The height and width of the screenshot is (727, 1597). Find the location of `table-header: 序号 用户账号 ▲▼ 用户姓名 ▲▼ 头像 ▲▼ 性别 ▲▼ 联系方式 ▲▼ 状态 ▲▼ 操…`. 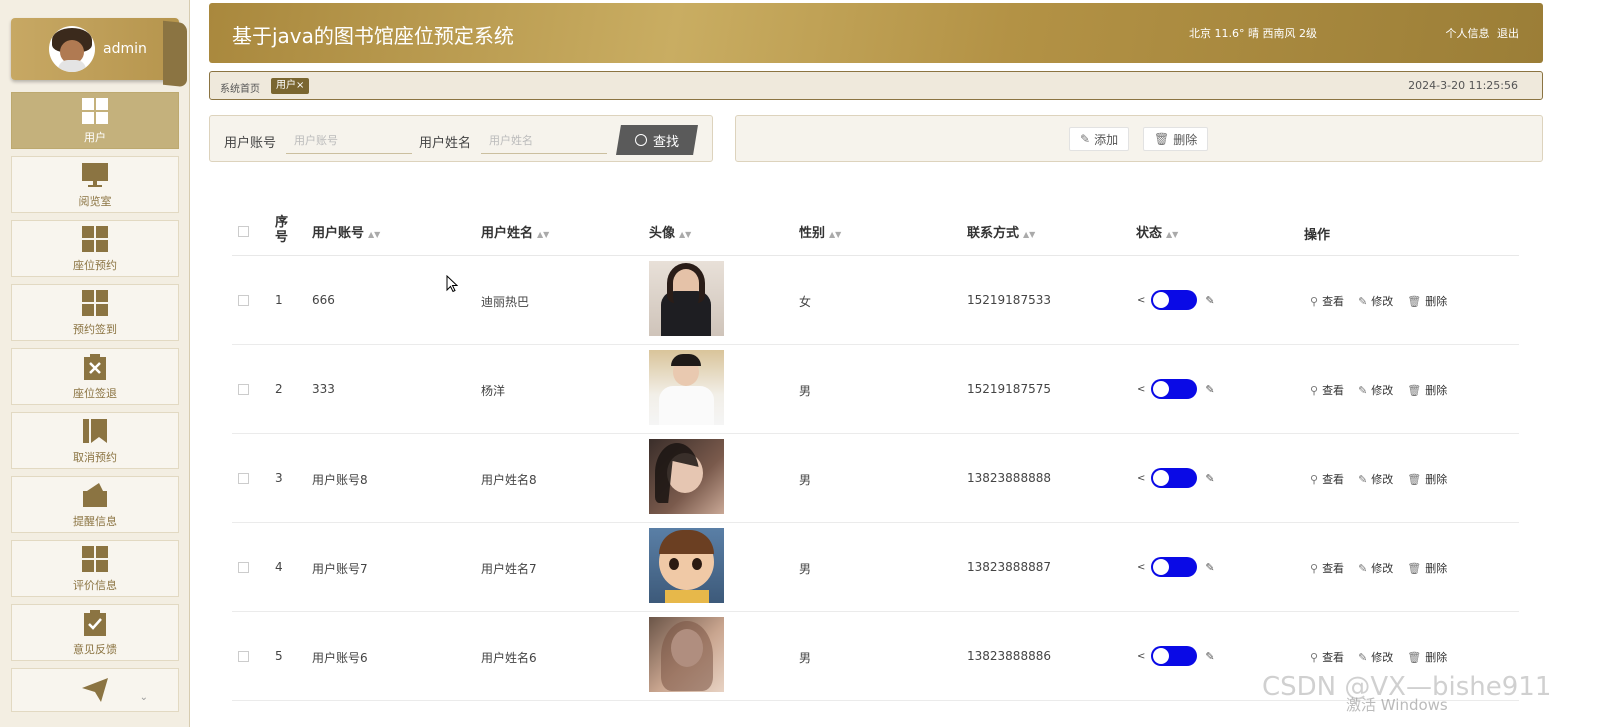

table-header: 序号 用户账号 ▲▼ 用户姓名 ▲▼ 头像 ▲▼ 性别 ▲▼ 联系方式 ▲▼ 状态 ▲▼ 操… is located at coordinates (875, 230).